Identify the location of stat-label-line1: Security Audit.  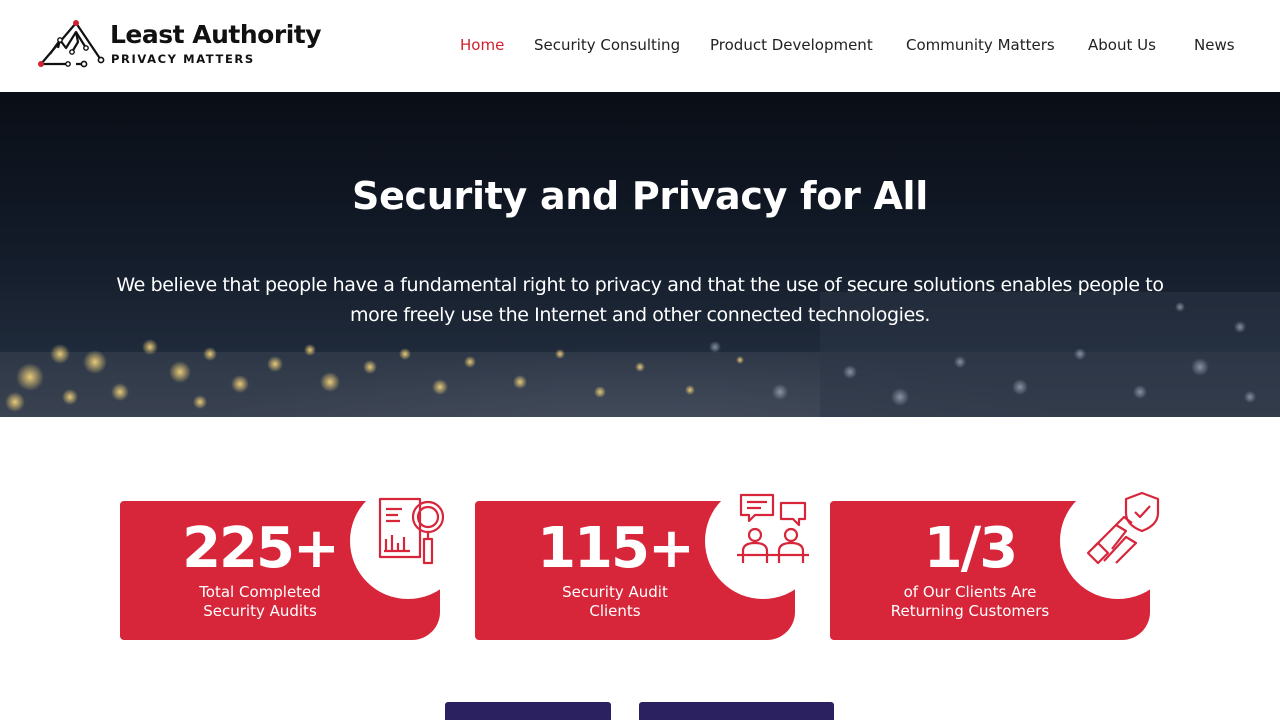
(615, 592).